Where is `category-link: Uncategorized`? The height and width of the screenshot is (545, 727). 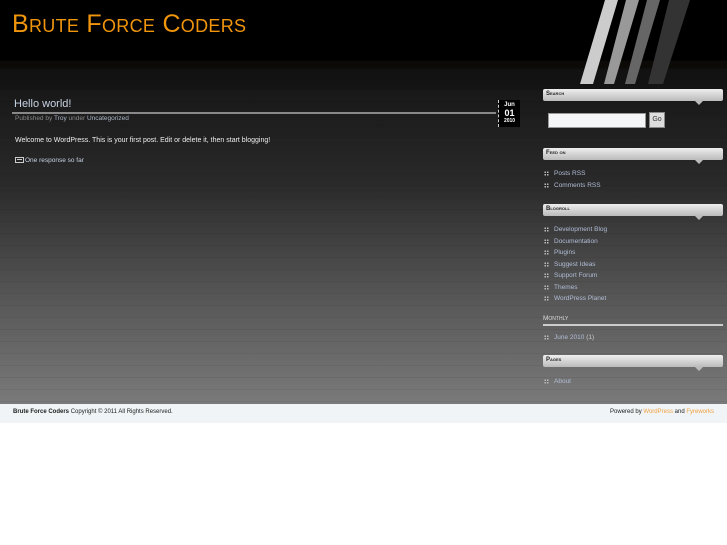
category-link: Uncategorized is located at coordinates (108, 118).